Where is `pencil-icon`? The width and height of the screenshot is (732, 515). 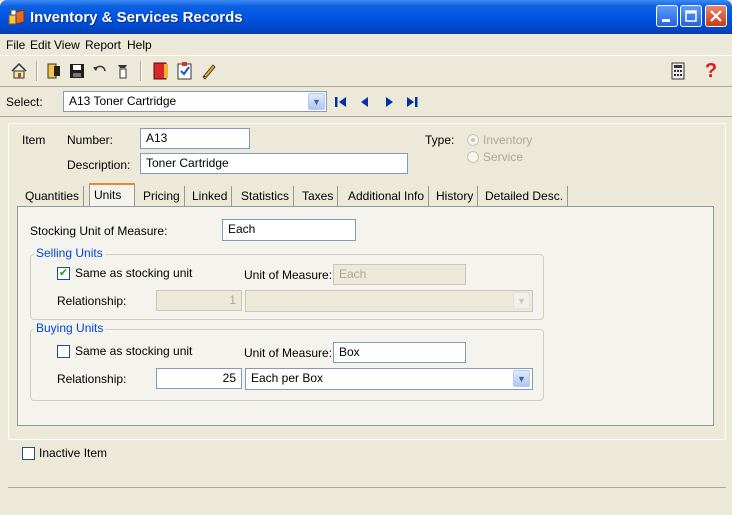
pencil-icon is located at coordinates (209, 71).